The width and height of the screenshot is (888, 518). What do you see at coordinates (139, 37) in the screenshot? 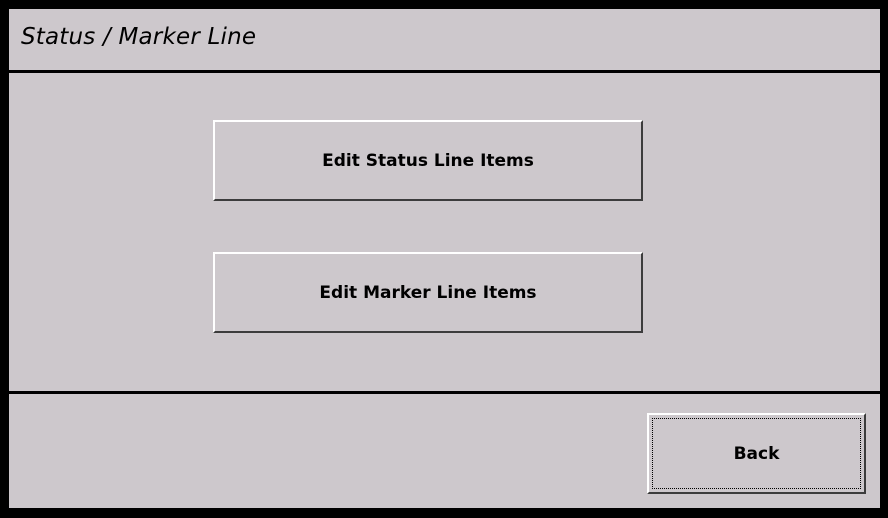
I see `page-title: Status / Marker Line` at bounding box center [139, 37].